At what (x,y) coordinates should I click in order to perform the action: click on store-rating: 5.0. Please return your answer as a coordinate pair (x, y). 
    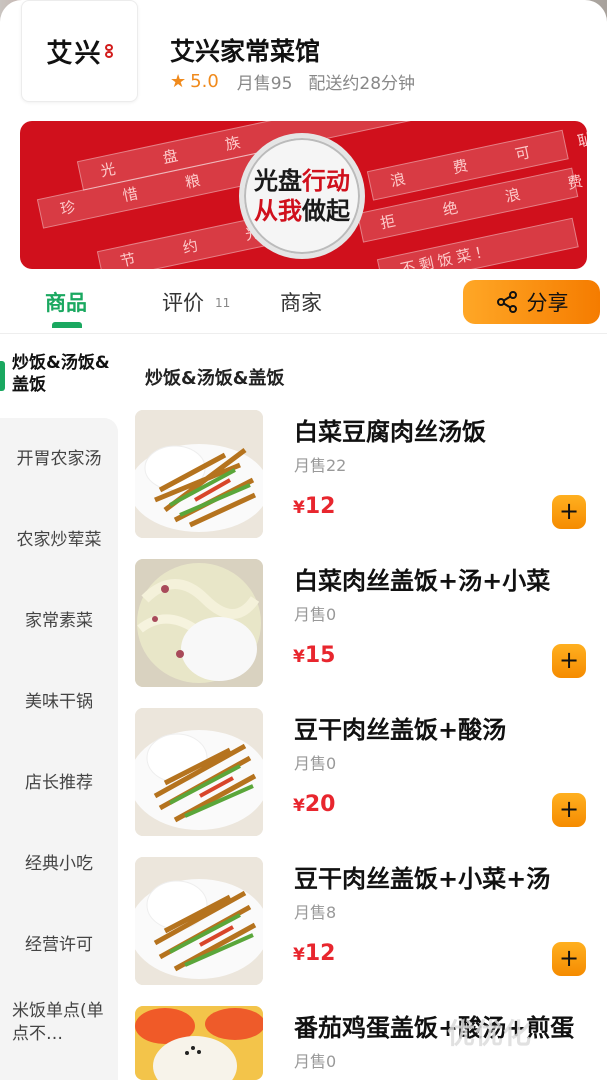
    Looking at the image, I should click on (204, 81).